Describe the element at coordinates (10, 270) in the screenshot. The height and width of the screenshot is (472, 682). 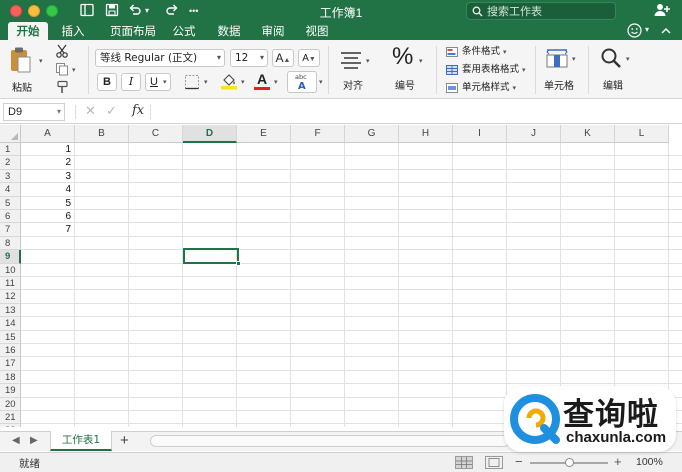
I see `row-header-10: 10` at that location.